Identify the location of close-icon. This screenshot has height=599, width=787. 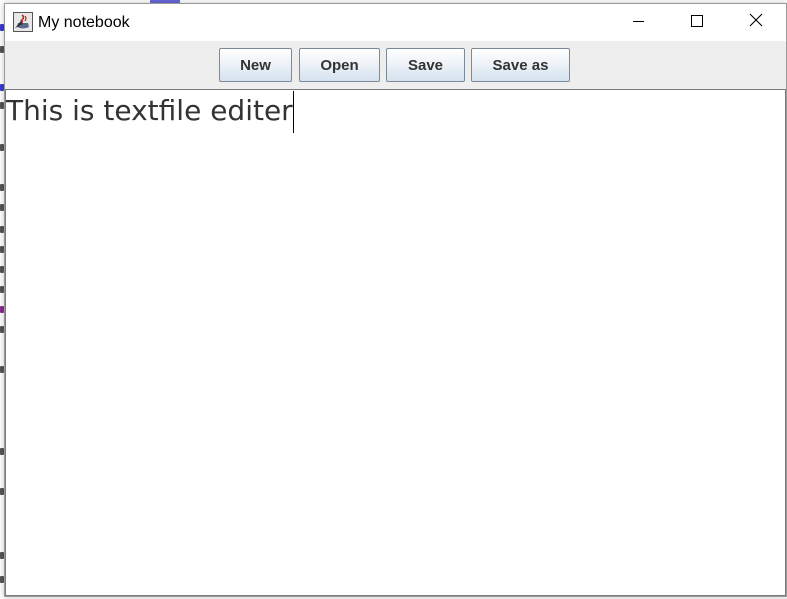
(756, 22).